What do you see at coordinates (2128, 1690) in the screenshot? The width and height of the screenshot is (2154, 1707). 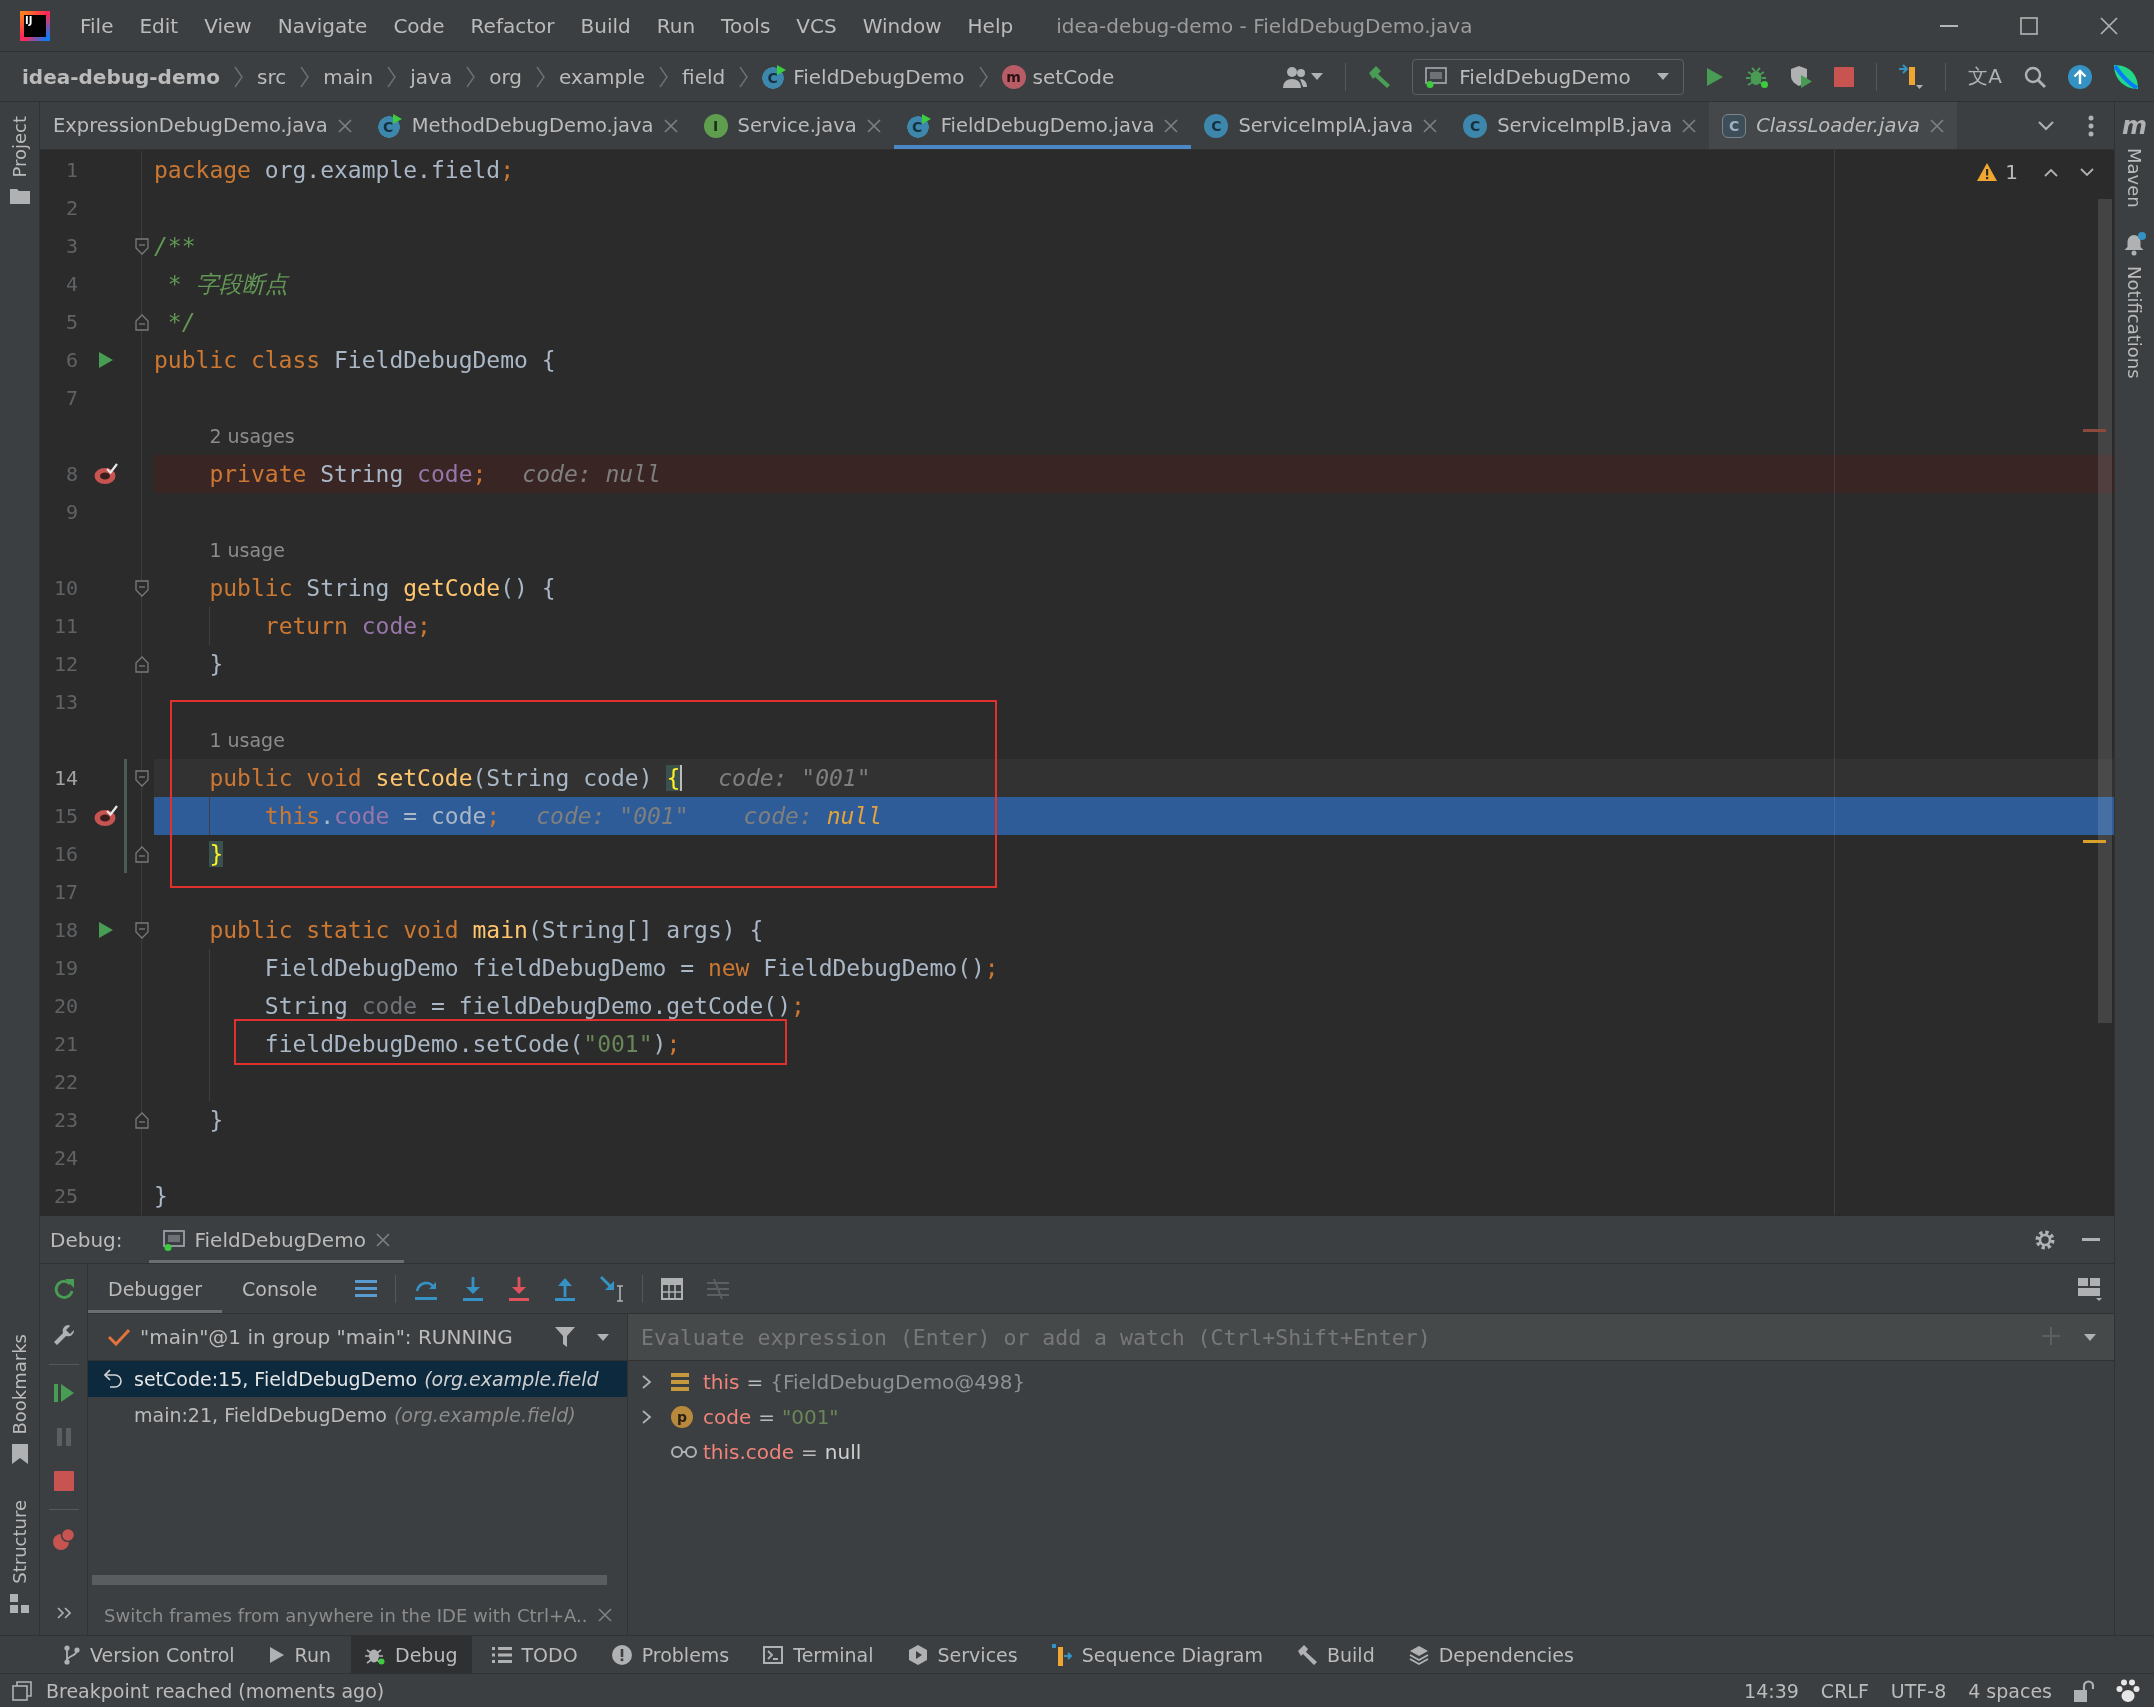 I see `paw-icon` at bounding box center [2128, 1690].